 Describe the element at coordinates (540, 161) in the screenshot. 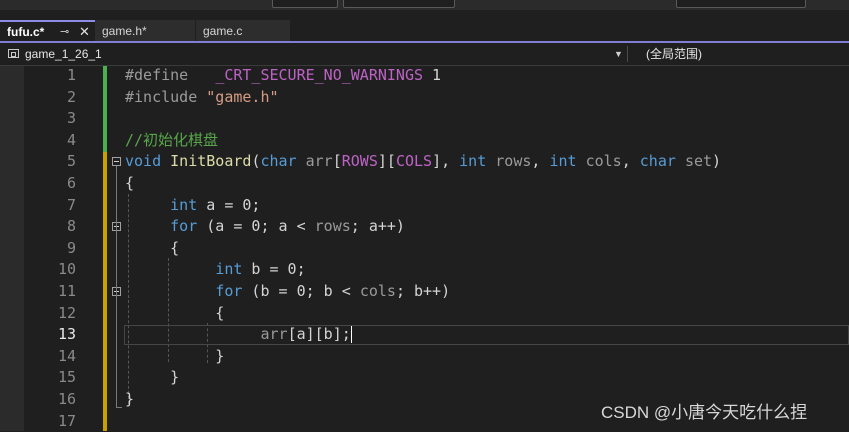

I see `code-token: ,` at that location.